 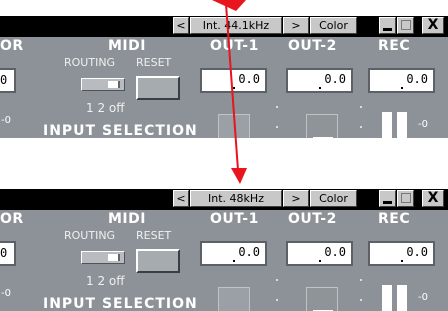 What do you see at coordinates (323, 137) in the screenshot?
I see `selector-indicator` at bounding box center [323, 137].